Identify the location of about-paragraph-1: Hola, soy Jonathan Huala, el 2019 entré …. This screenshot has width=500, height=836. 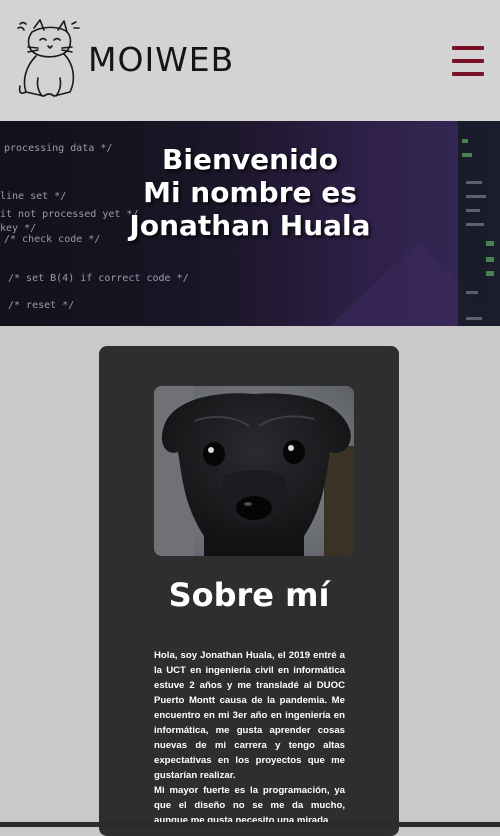
(249, 715).